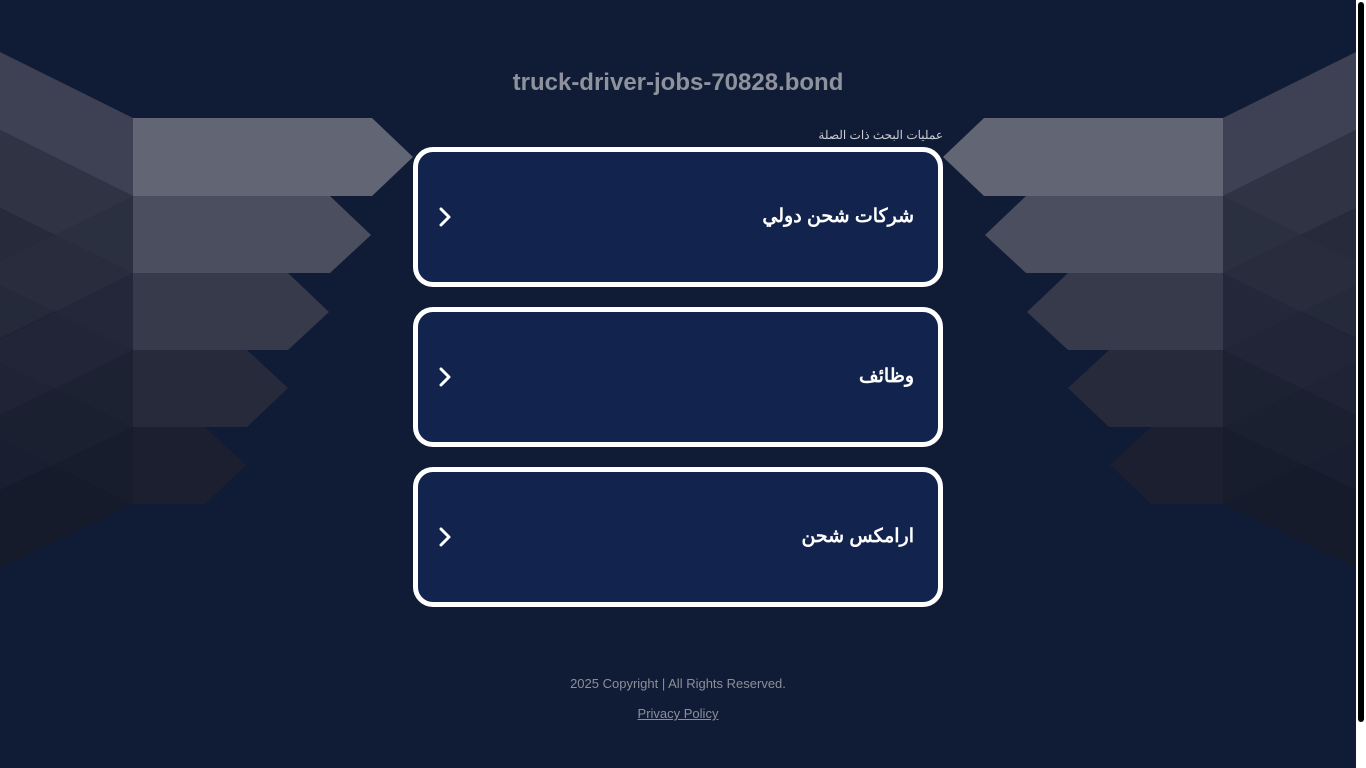  I want to click on privacy-policy-link: Privacy Policy, so click(678, 713).